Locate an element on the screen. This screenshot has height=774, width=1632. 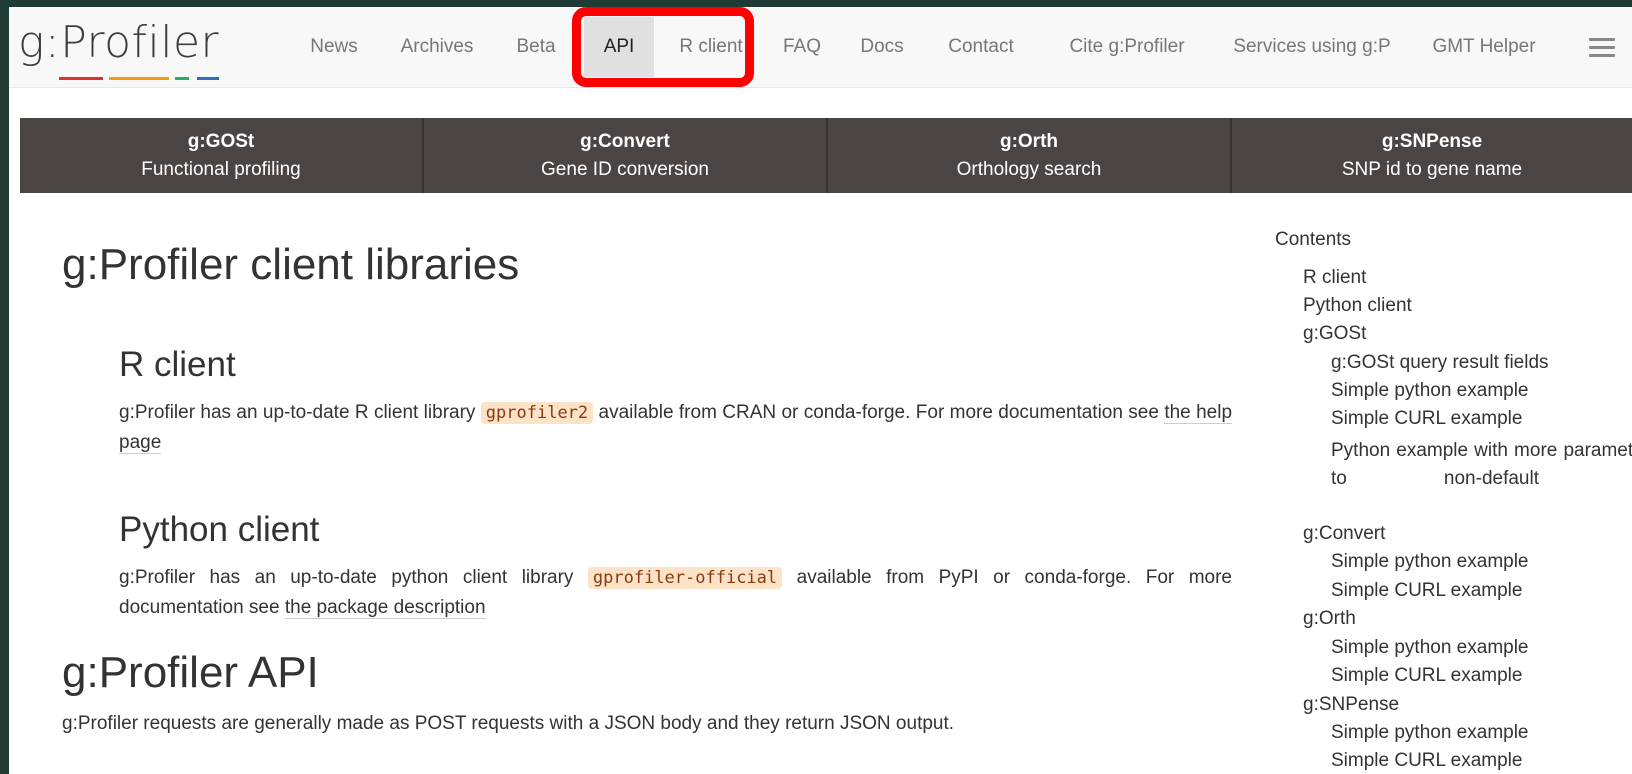
nav-archives: Archives is located at coordinates (437, 47).